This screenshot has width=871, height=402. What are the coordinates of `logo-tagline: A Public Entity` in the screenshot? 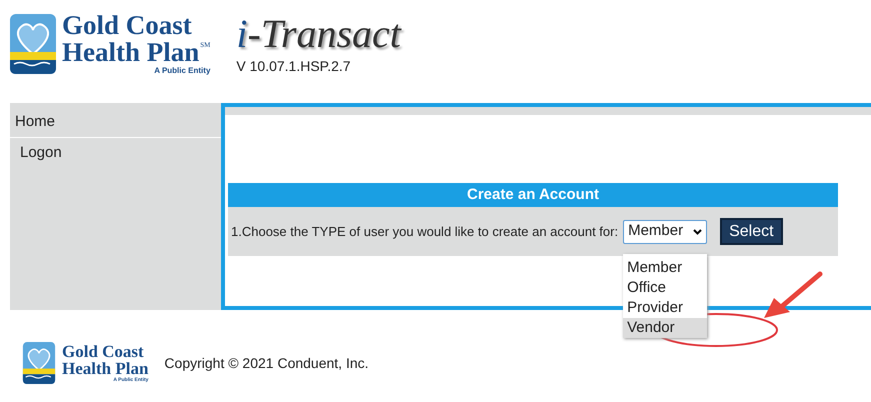 It's located at (182, 71).